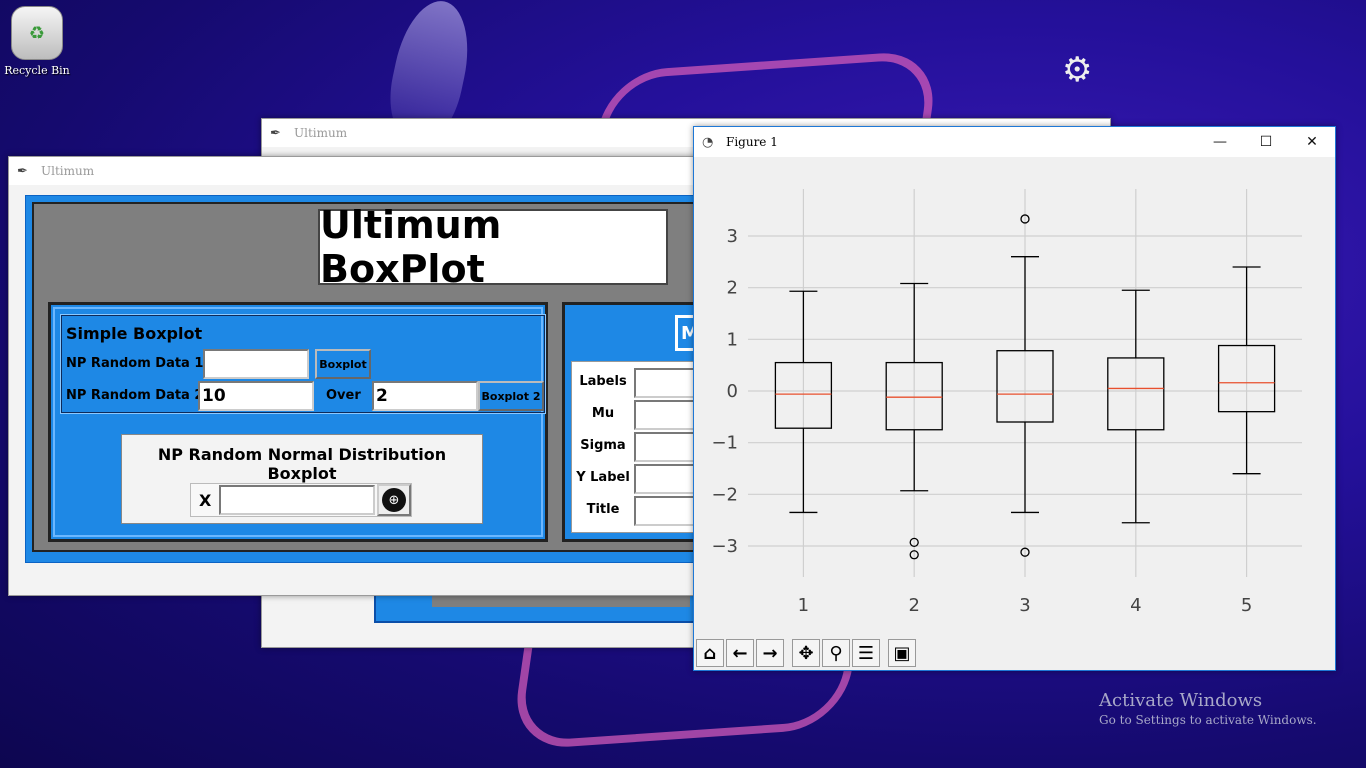  What do you see at coordinates (603, 445) in the screenshot?
I see `sigma-label: Sigma` at bounding box center [603, 445].